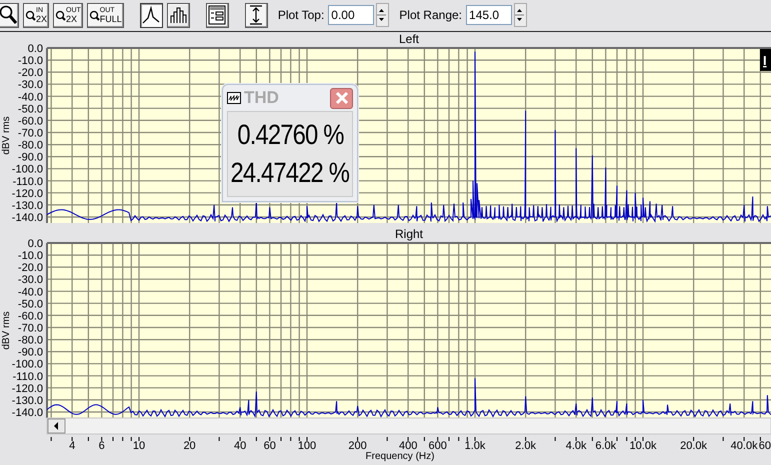 This screenshot has height=465, width=771. I want to click on tick-label: 10.0k, so click(643, 446).